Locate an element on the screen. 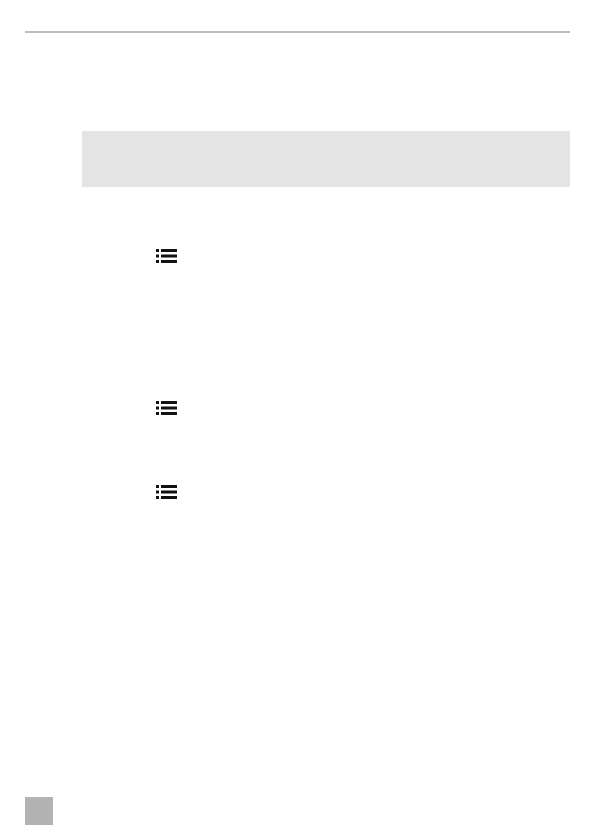 This screenshot has width=595, height=839. header-rule is located at coordinates (297, 32).